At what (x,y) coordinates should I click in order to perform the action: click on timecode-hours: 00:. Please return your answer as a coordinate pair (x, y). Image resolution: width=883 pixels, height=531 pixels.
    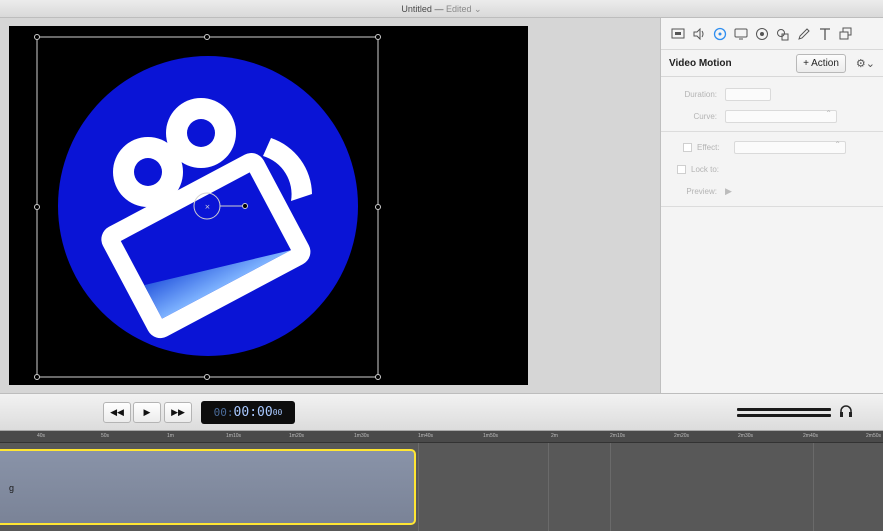
    Looking at the image, I should click on (223, 412).